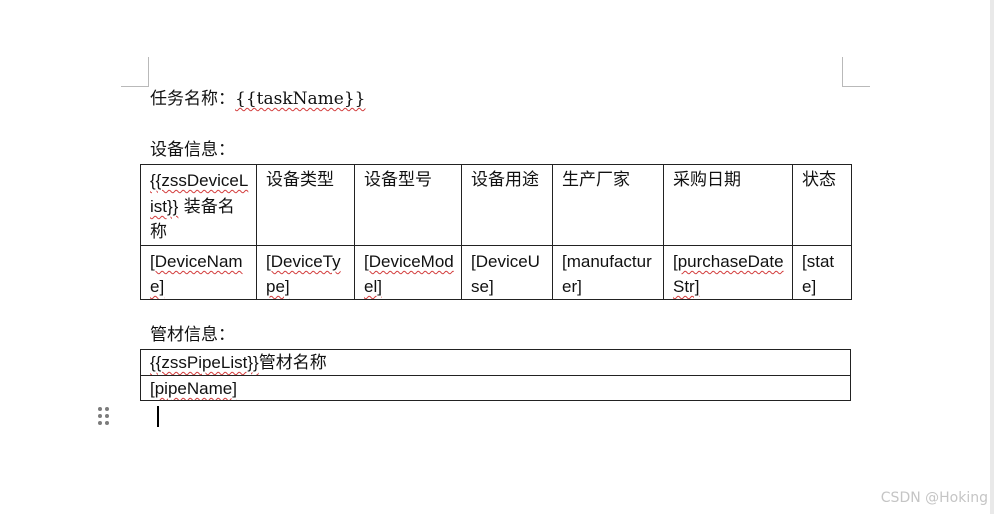 The width and height of the screenshot is (994, 514). I want to click on device-field-cell: [DeviceName], so click(198, 272).